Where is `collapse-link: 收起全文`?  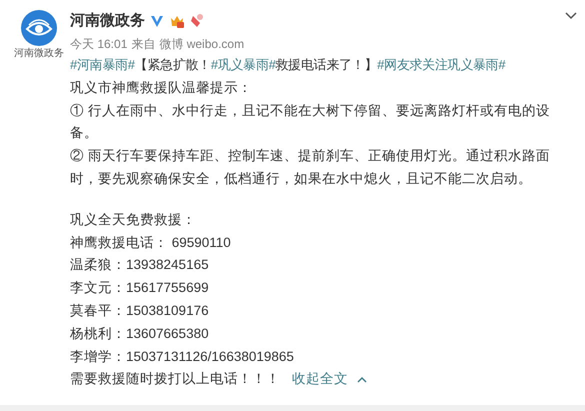
collapse-link: 收起全文 is located at coordinates (329, 380).